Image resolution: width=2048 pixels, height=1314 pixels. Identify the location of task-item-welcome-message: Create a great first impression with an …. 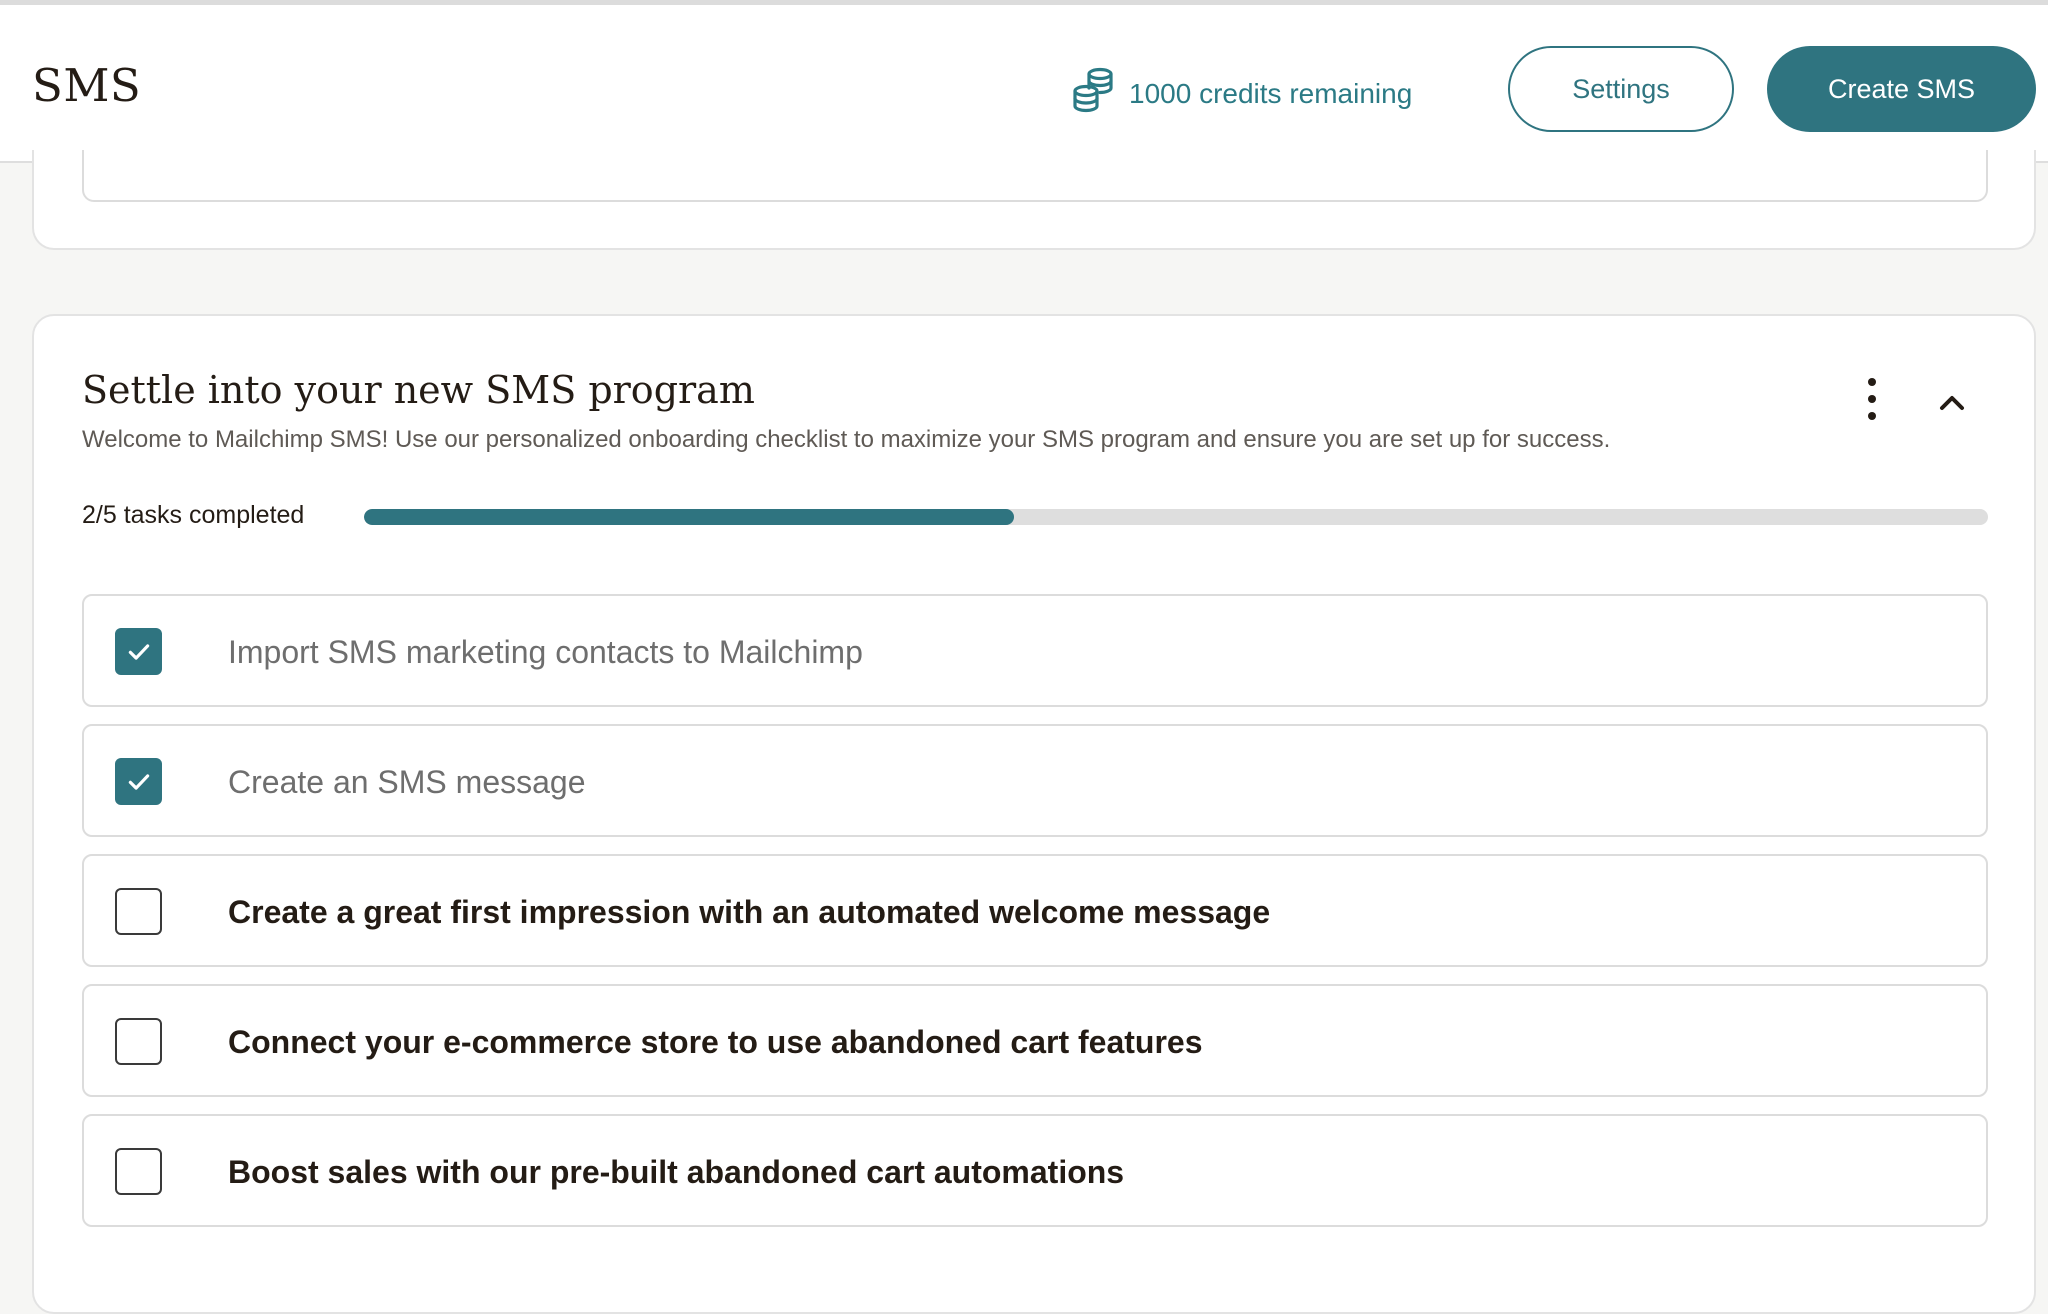
(1035, 910).